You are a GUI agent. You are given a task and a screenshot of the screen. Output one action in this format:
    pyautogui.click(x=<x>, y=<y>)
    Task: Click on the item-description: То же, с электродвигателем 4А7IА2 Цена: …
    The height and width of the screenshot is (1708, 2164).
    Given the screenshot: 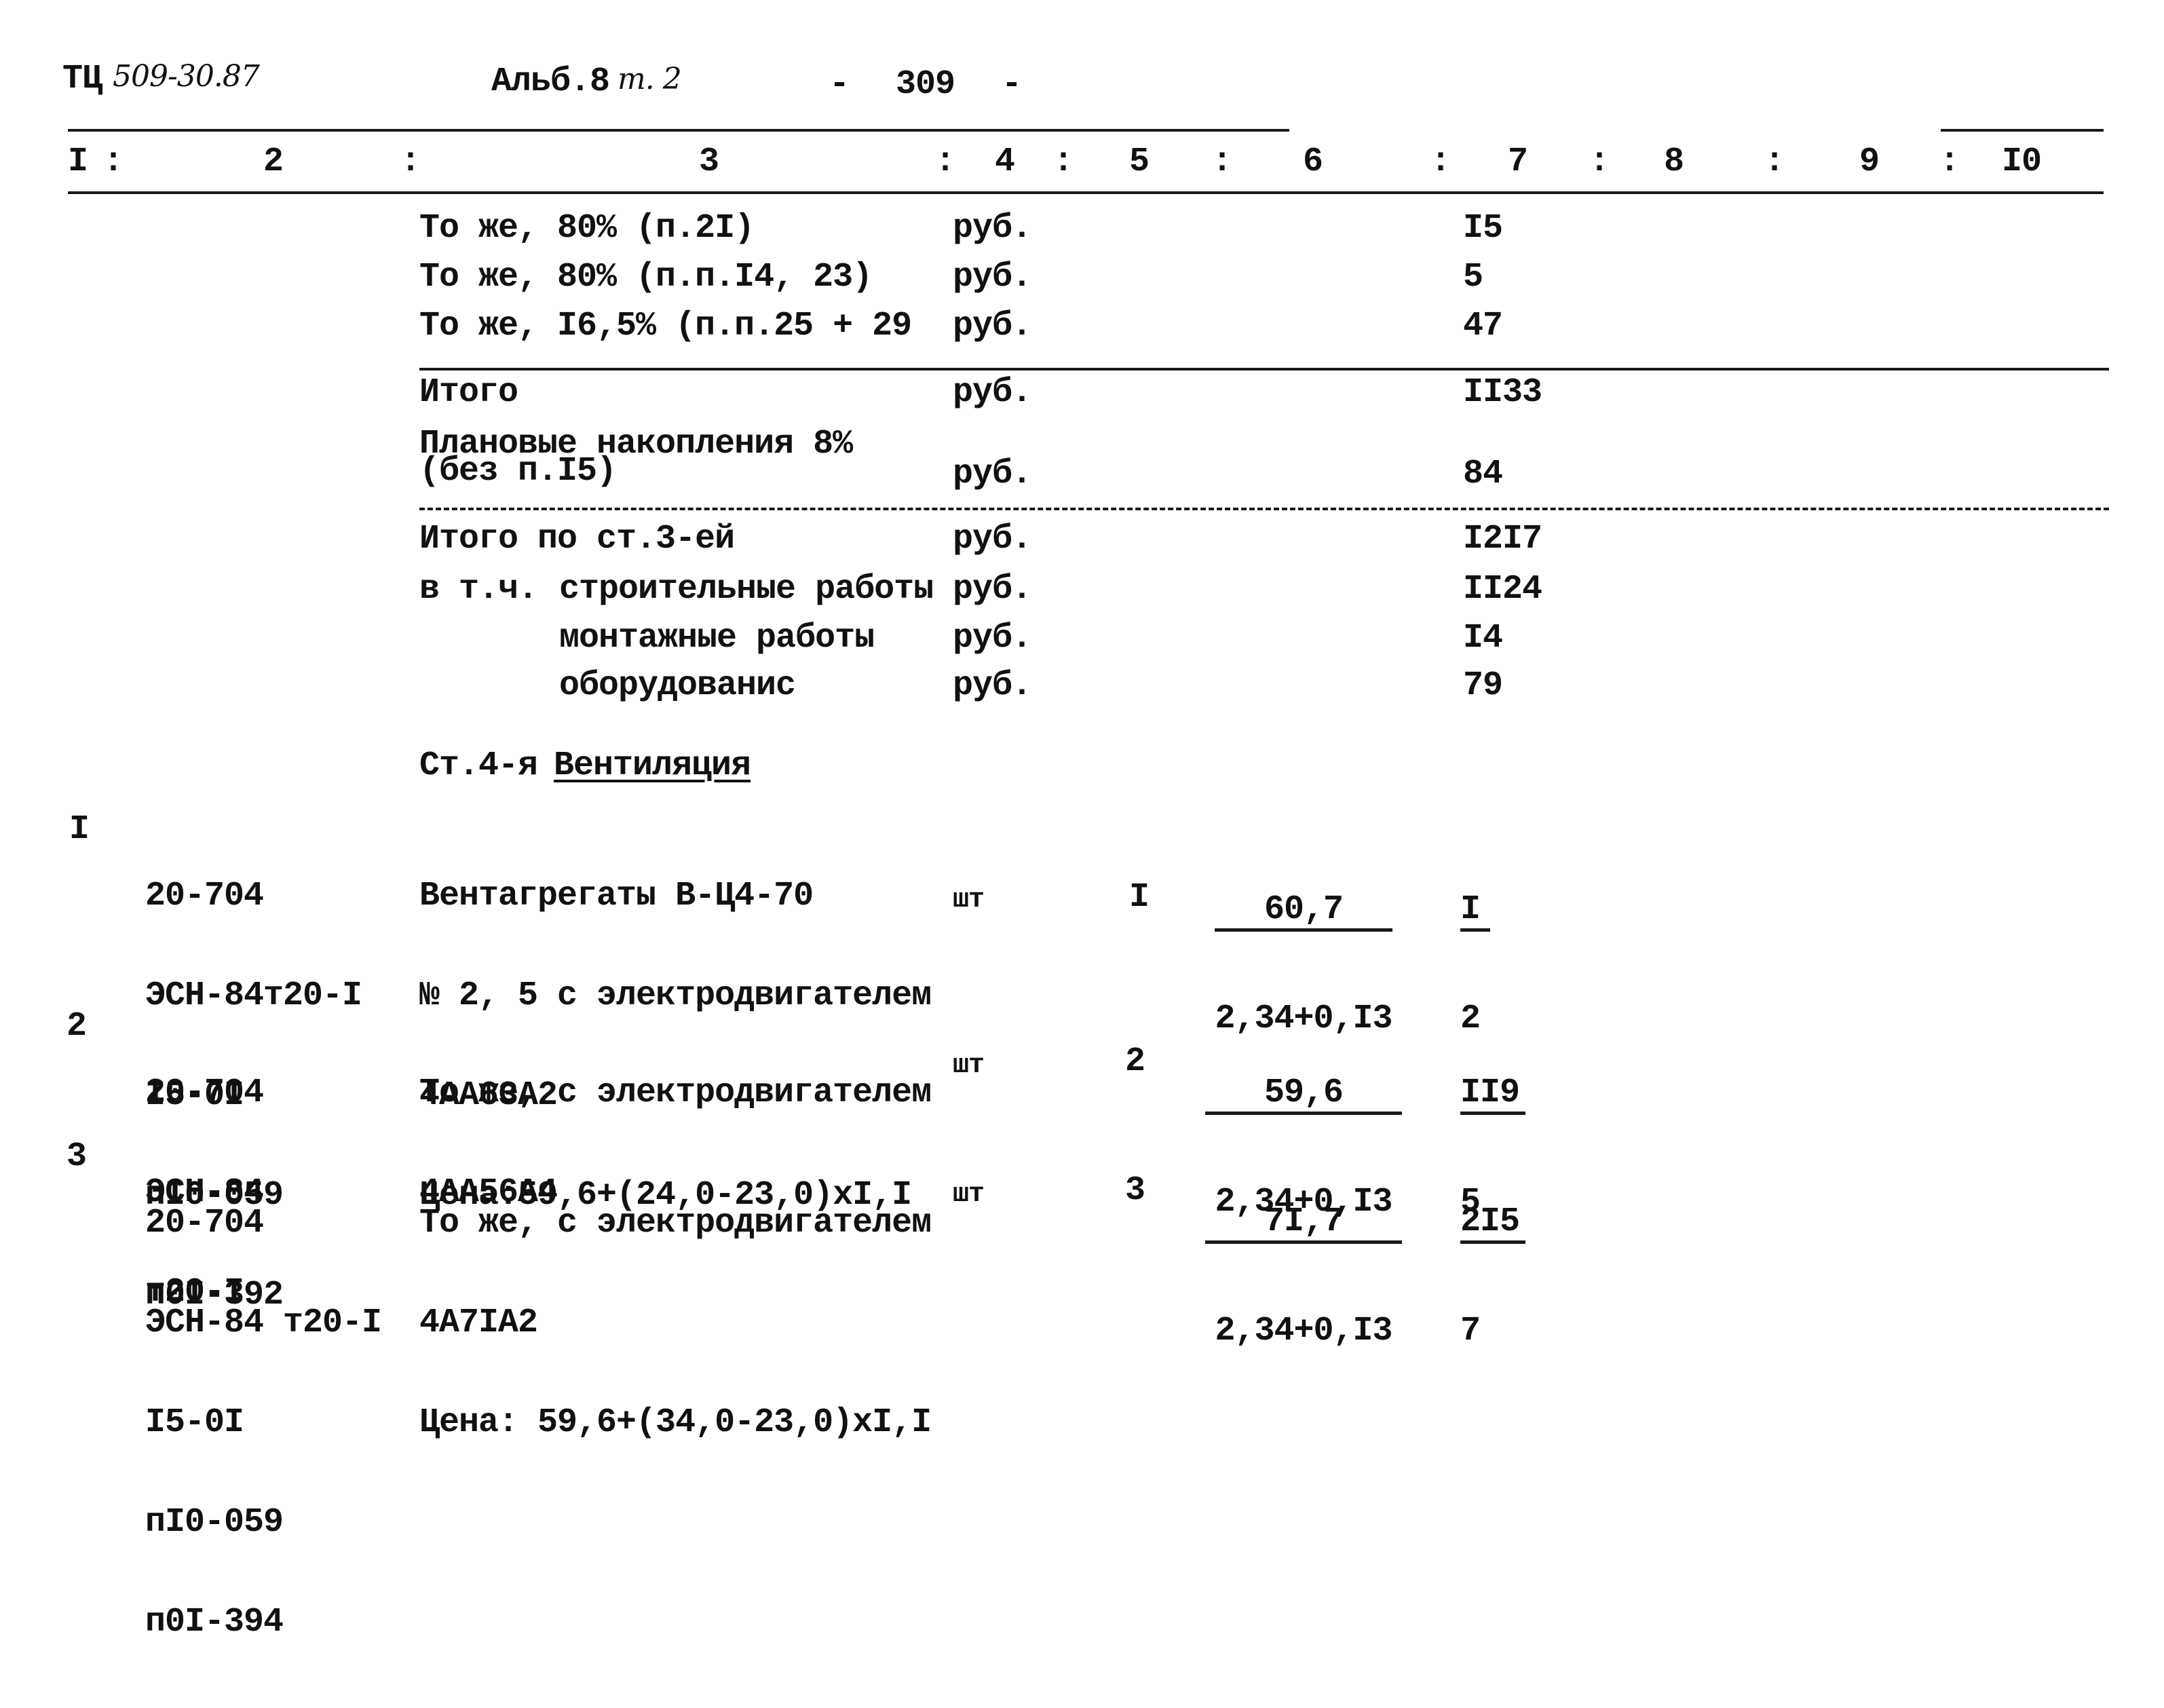 What is the action you would take?
    pyautogui.click(x=675, y=1323)
    